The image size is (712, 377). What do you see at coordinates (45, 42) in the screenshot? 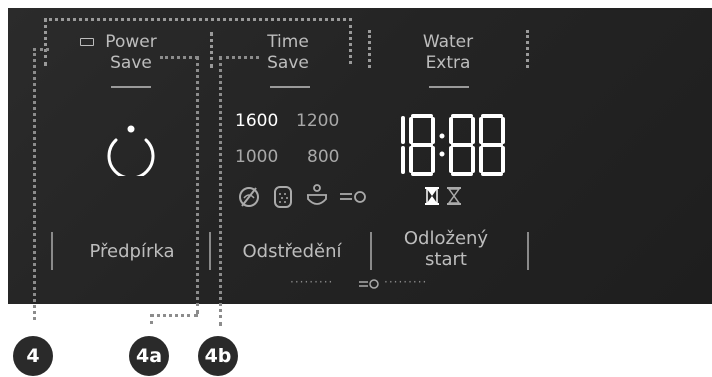
I see `guide-left-vertical` at bounding box center [45, 42].